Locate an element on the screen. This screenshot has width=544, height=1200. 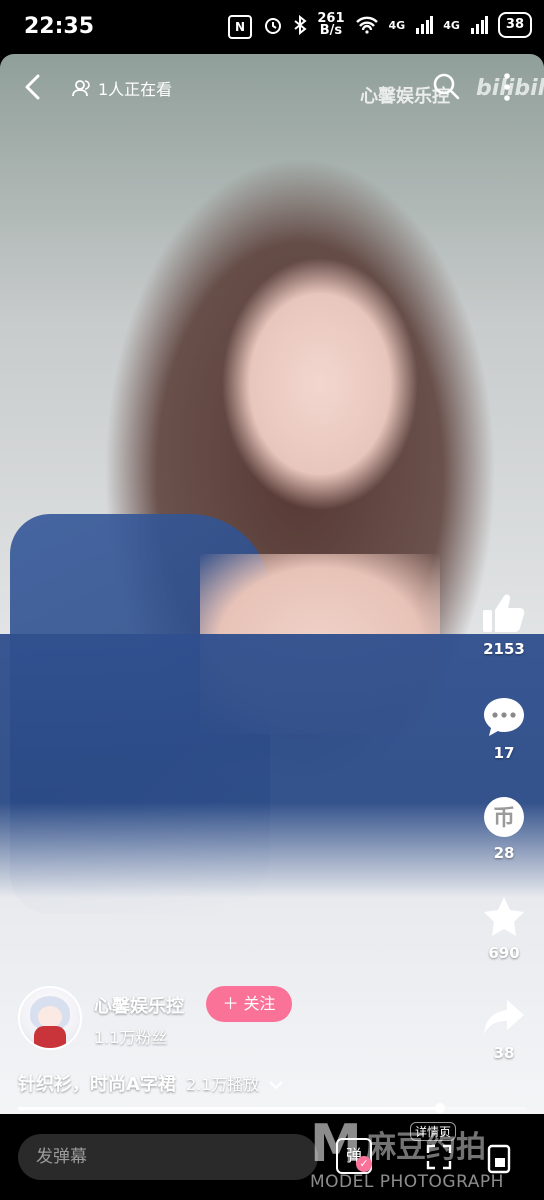
coin-button: 币 28 is located at coordinates (504, 828).